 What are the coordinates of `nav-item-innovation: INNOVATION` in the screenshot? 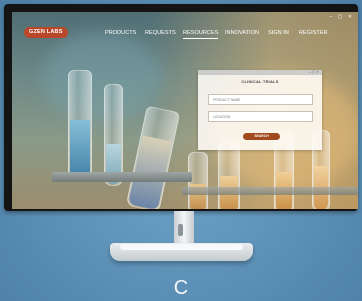 It's located at (242, 33).